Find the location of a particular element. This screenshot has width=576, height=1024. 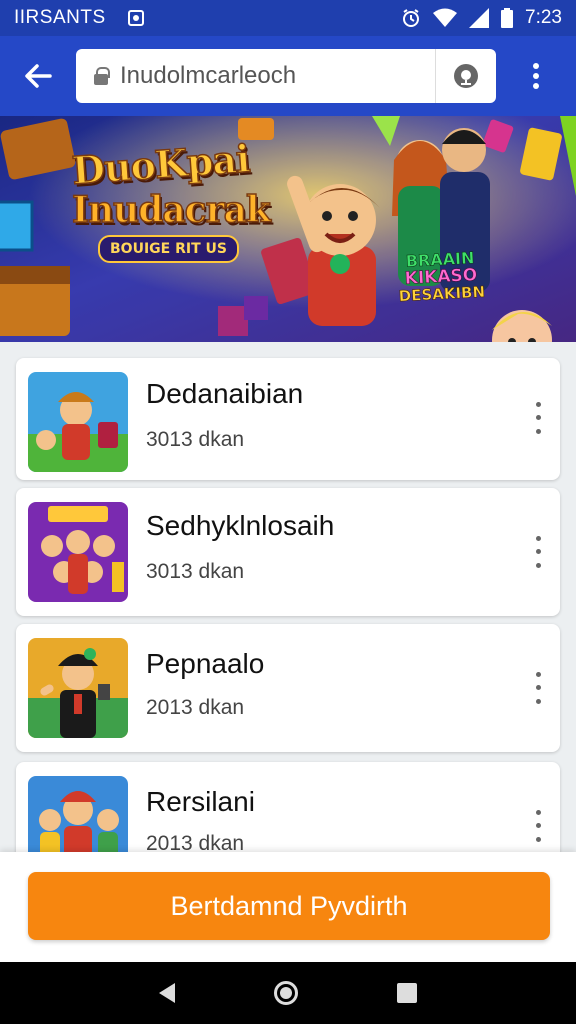

banner-ribbon: BOUIGE RIT US is located at coordinates (168, 249).